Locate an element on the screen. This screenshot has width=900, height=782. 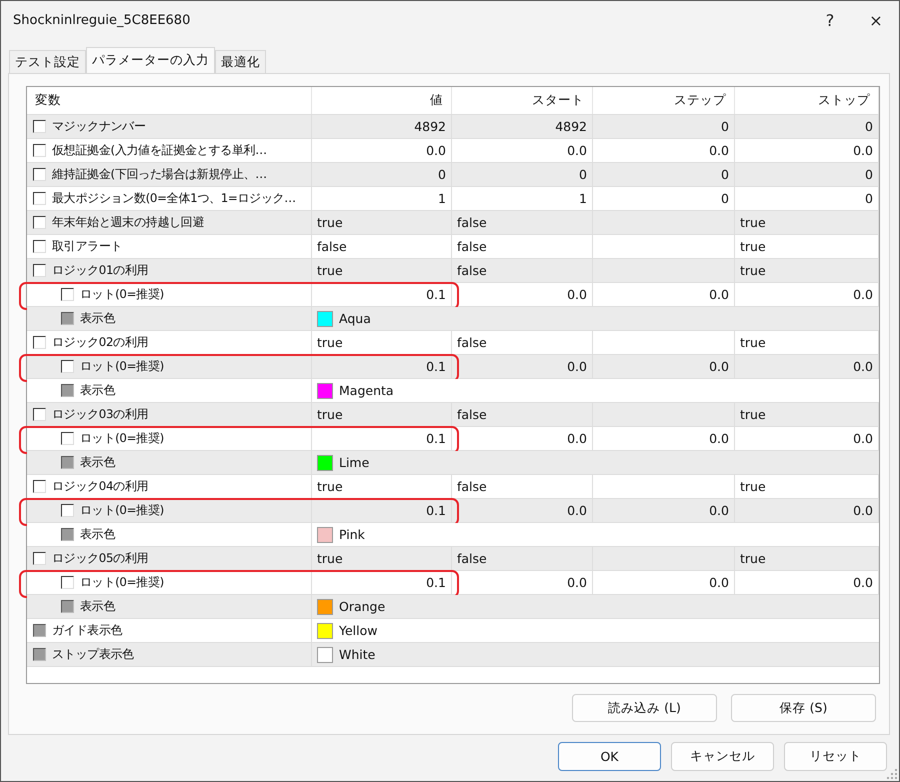
dialog-button: リセット is located at coordinates (835, 756).